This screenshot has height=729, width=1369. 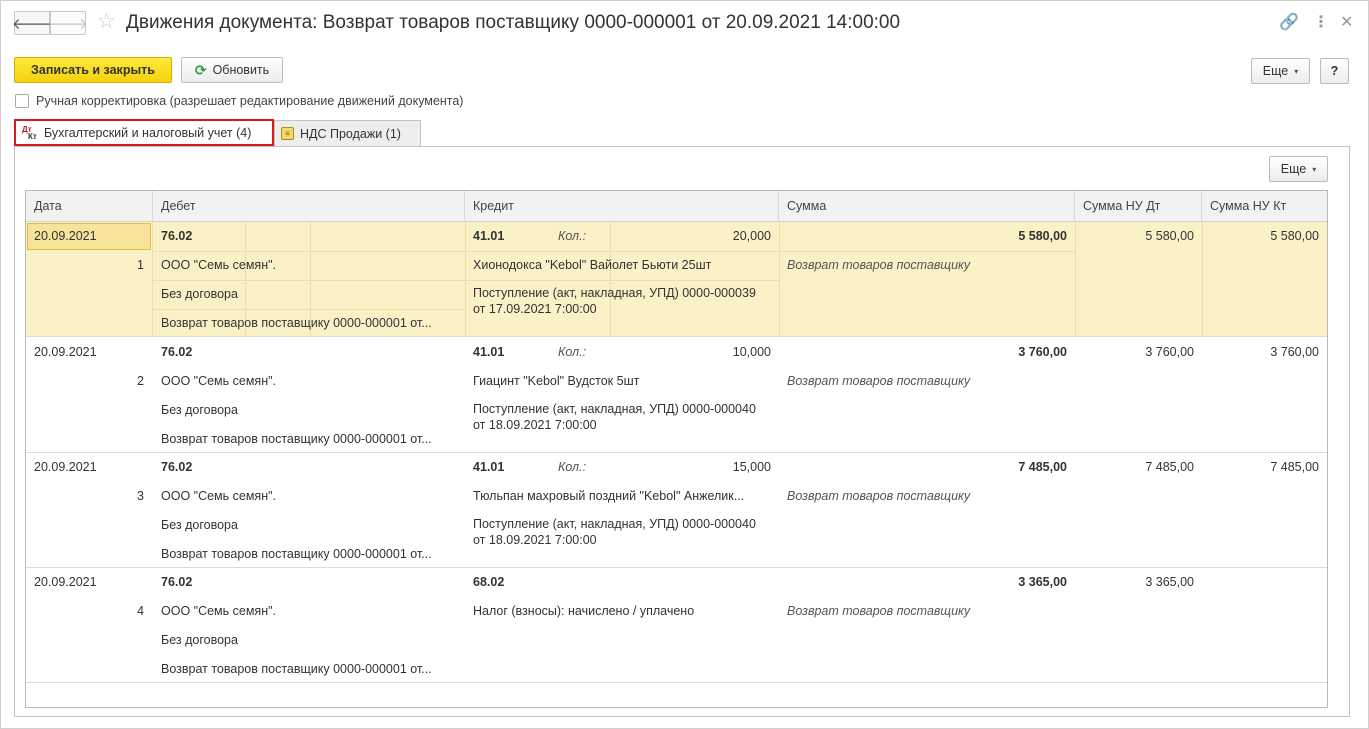 I want to click on tax-credit-amount: 3 760,00, so click(x=1294, y=352).